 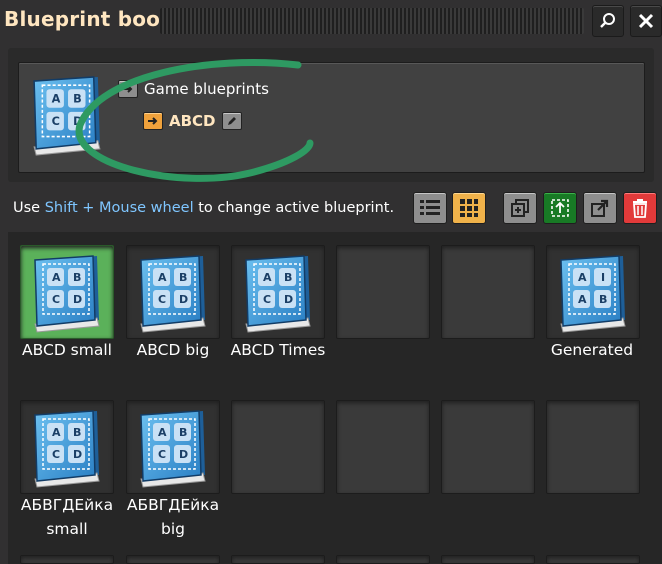 I want to click on hint-key: Shift + Mouse wheel, so click(x=119, y=208).